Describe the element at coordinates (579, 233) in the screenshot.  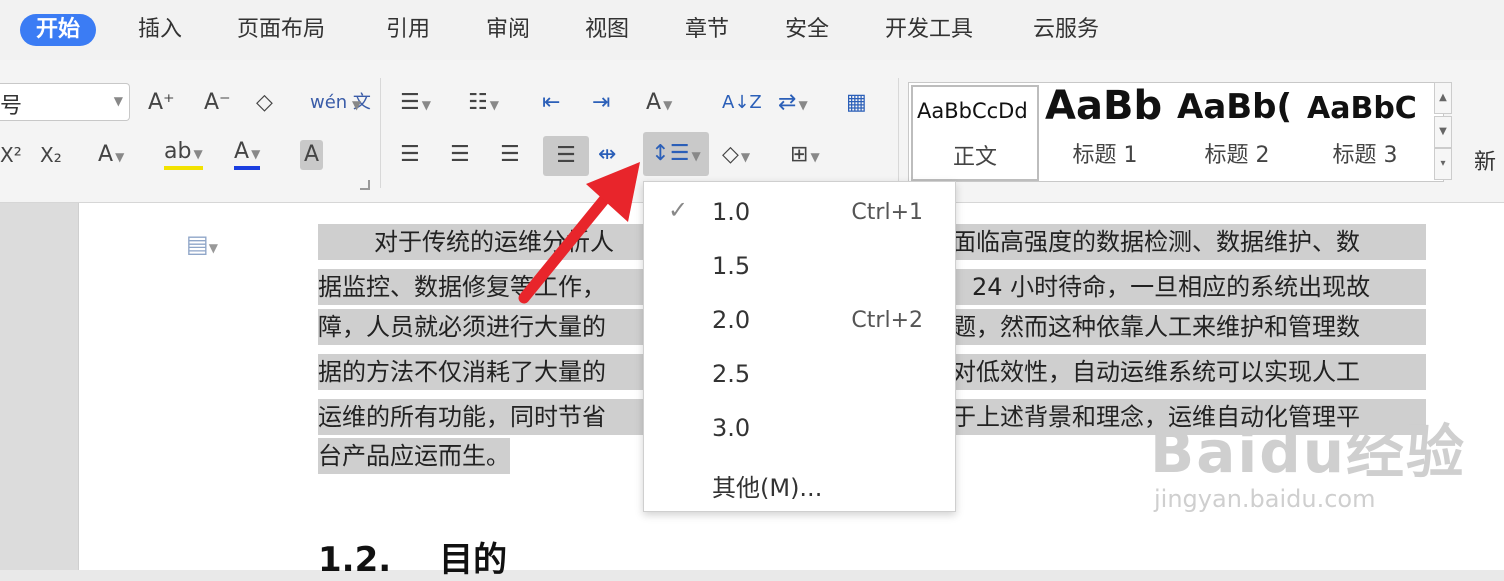
I see `arrow-annotation-icon` at that location.